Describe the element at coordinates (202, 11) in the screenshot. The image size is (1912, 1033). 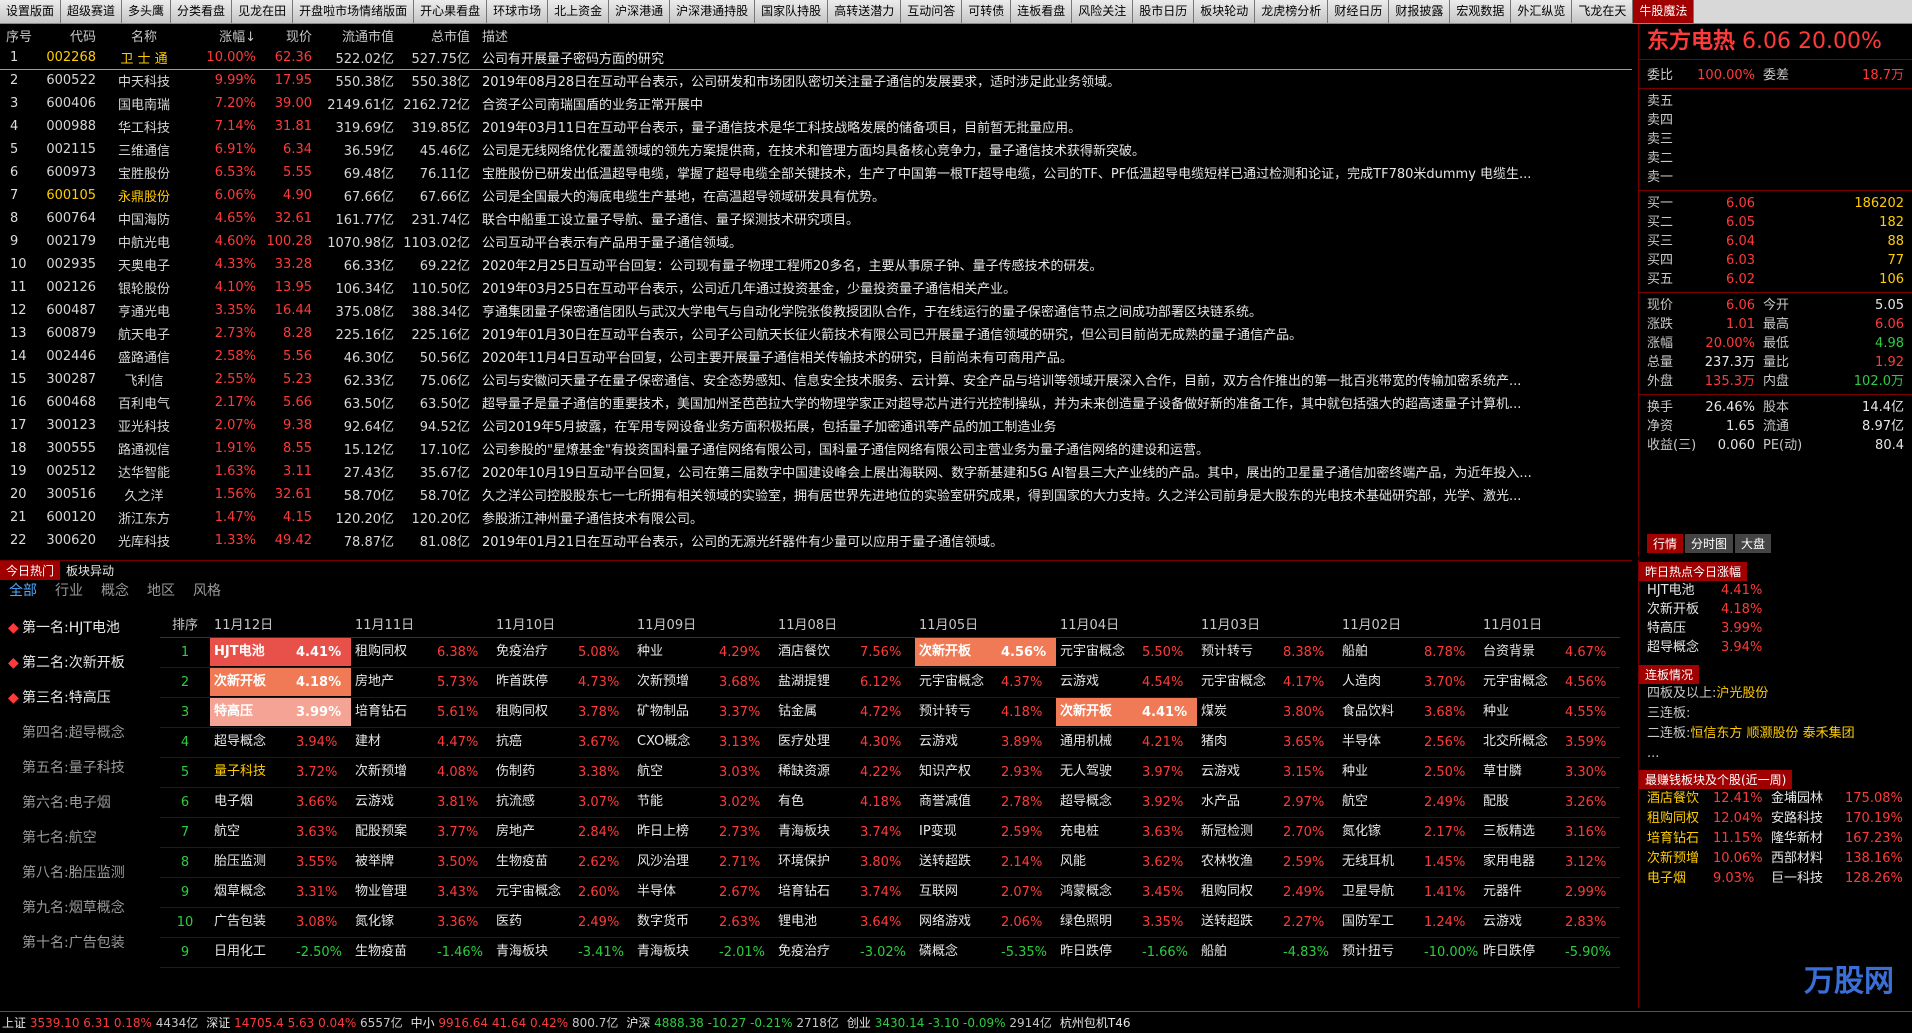
I see `tab-3: 分类看盘` at that location.